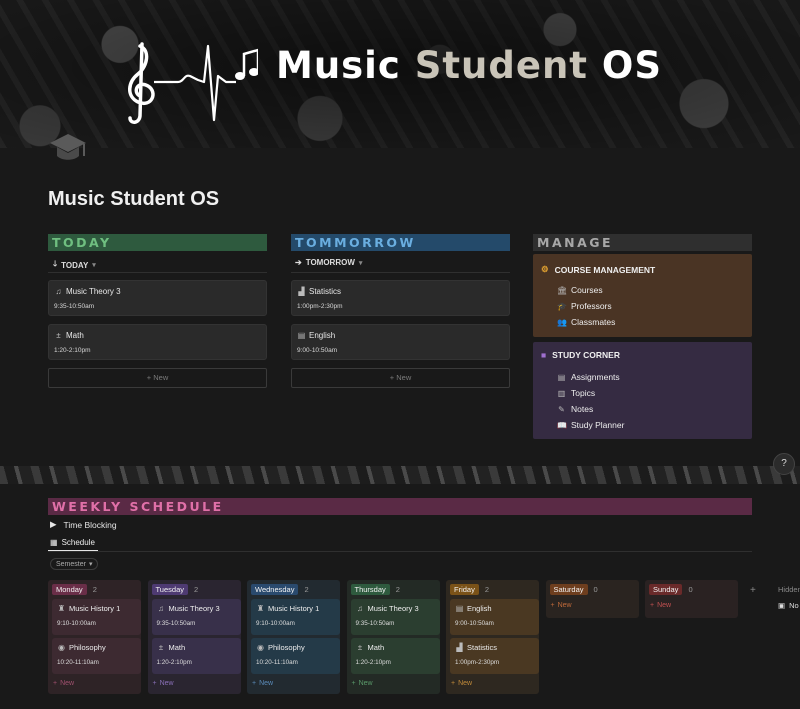 The image size is (800, 709). I want to click on study-corner-heading: ■ STUDY CORNER, so click(580, 355).